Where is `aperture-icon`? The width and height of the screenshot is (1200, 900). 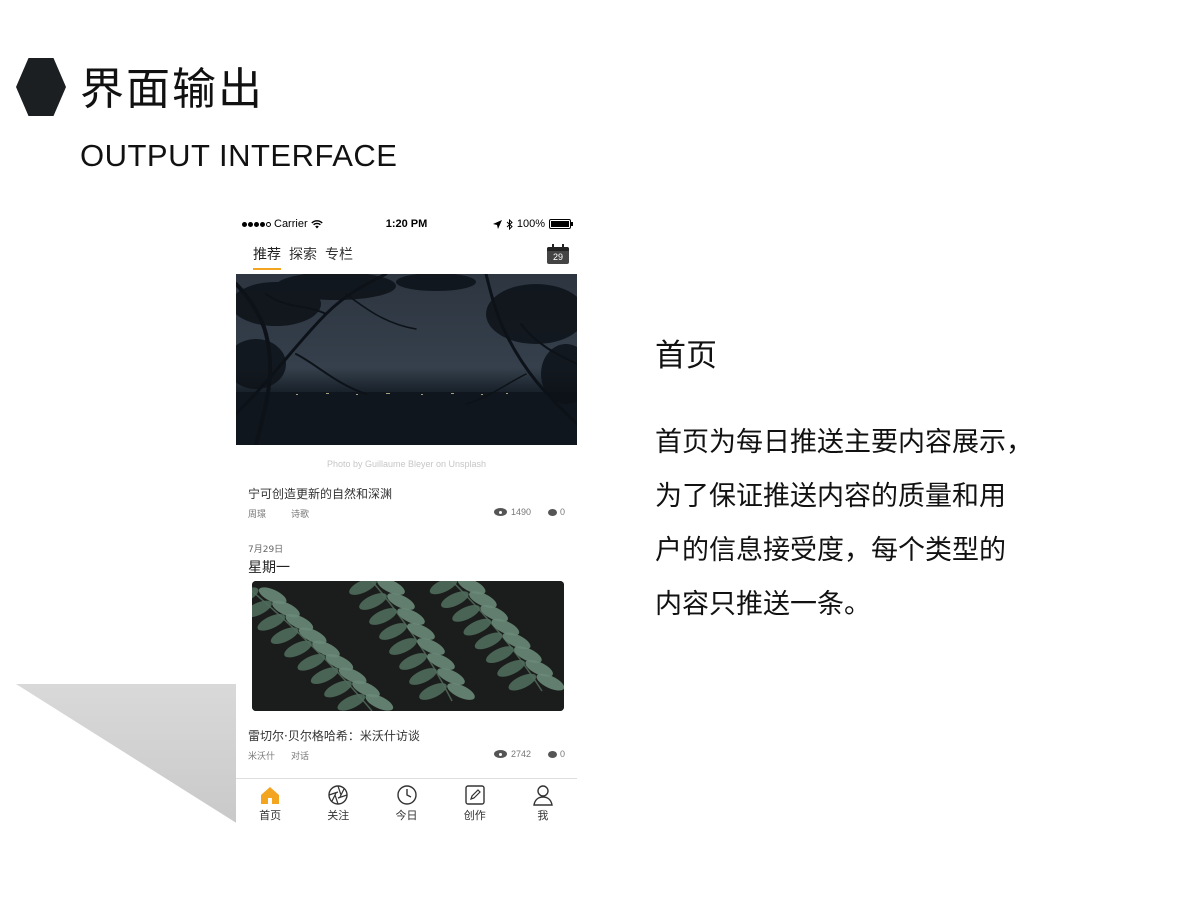 aperture-icon is located at coordinates (338, 795).